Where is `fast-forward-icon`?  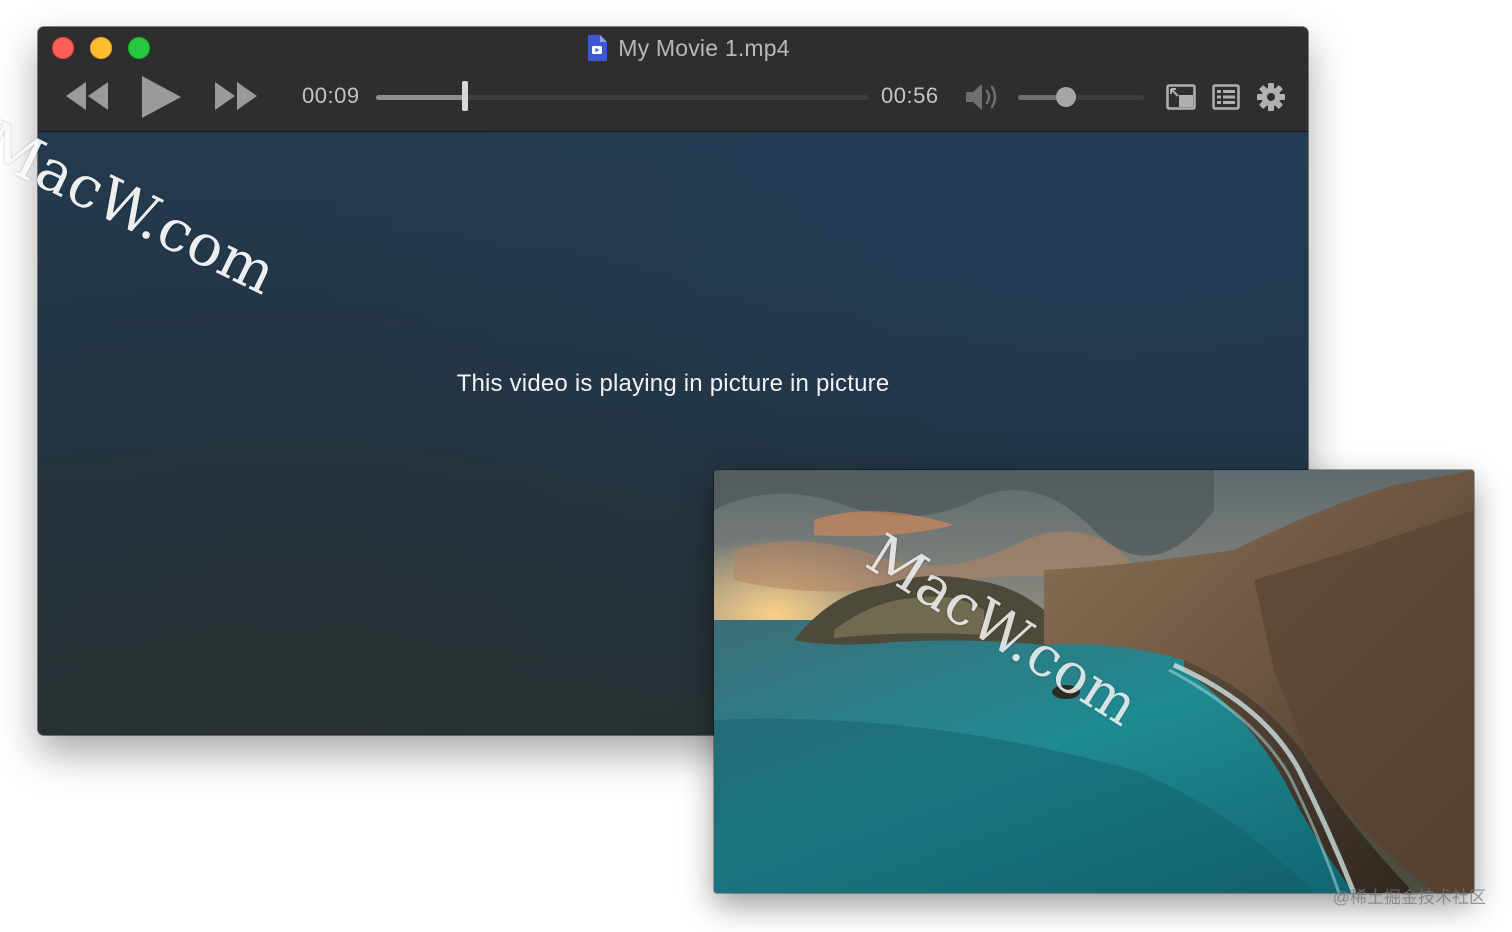
fast-forward-icon is located at coordinates (236, 96).